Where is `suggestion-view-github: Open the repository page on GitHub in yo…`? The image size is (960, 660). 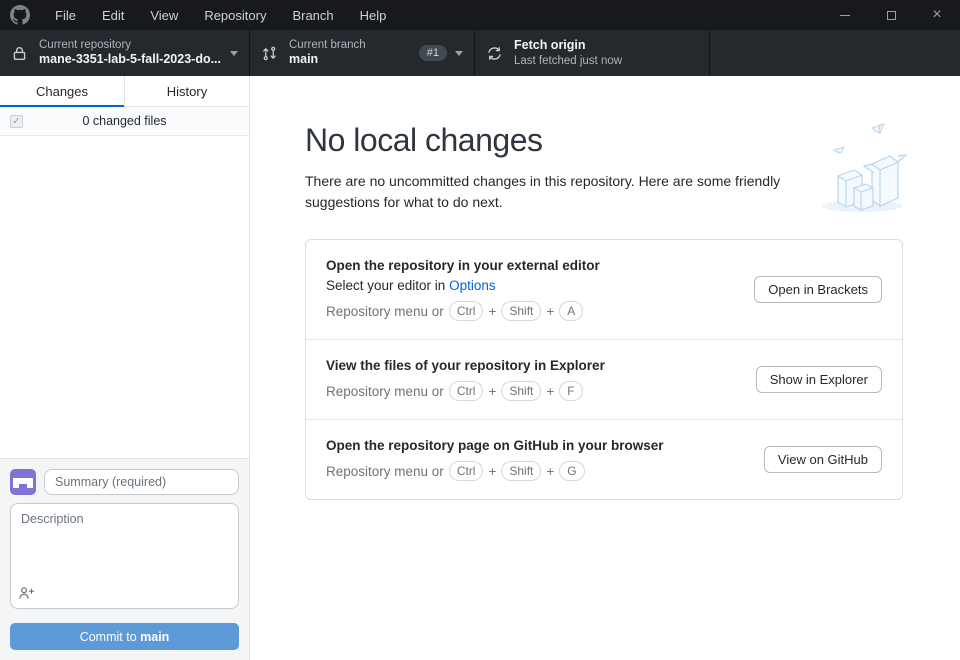 suggestion-view-github: Open the repository page on GitHub in yo… is located at coordinates (604, 459).